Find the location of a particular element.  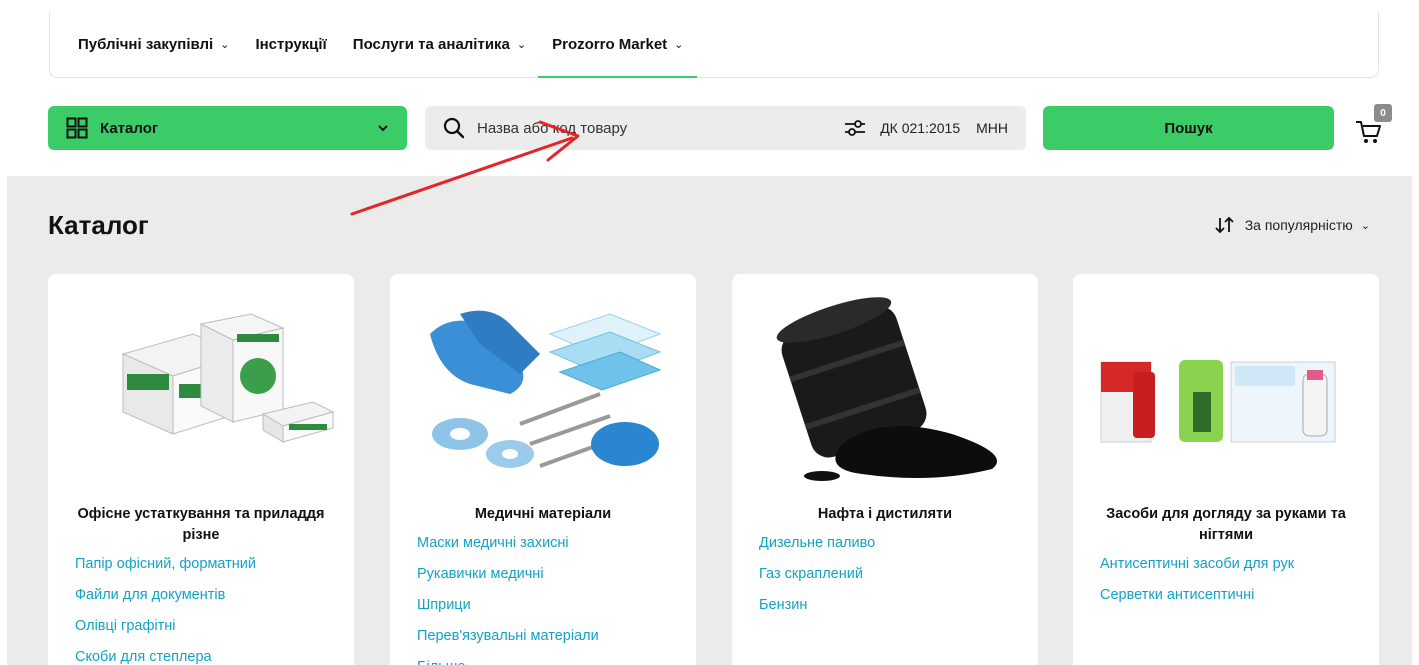

category-link: Скоби для степлера is located at coordinates (209, 656).